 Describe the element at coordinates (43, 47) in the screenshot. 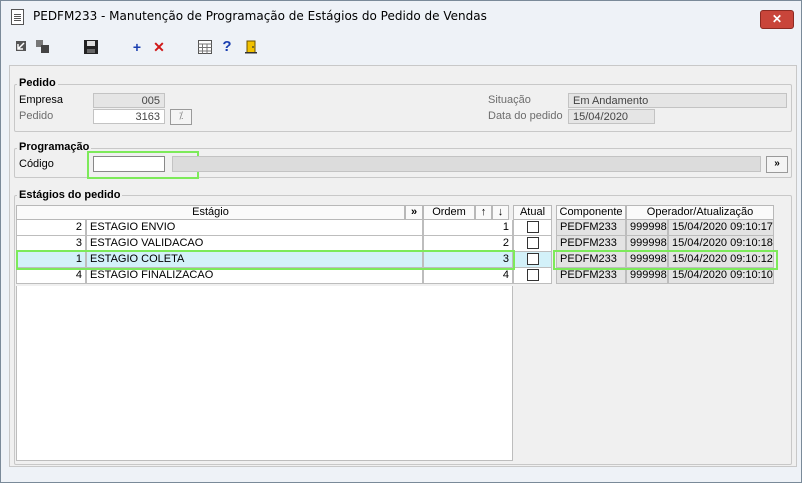

I see `next-record-icon` at that location.